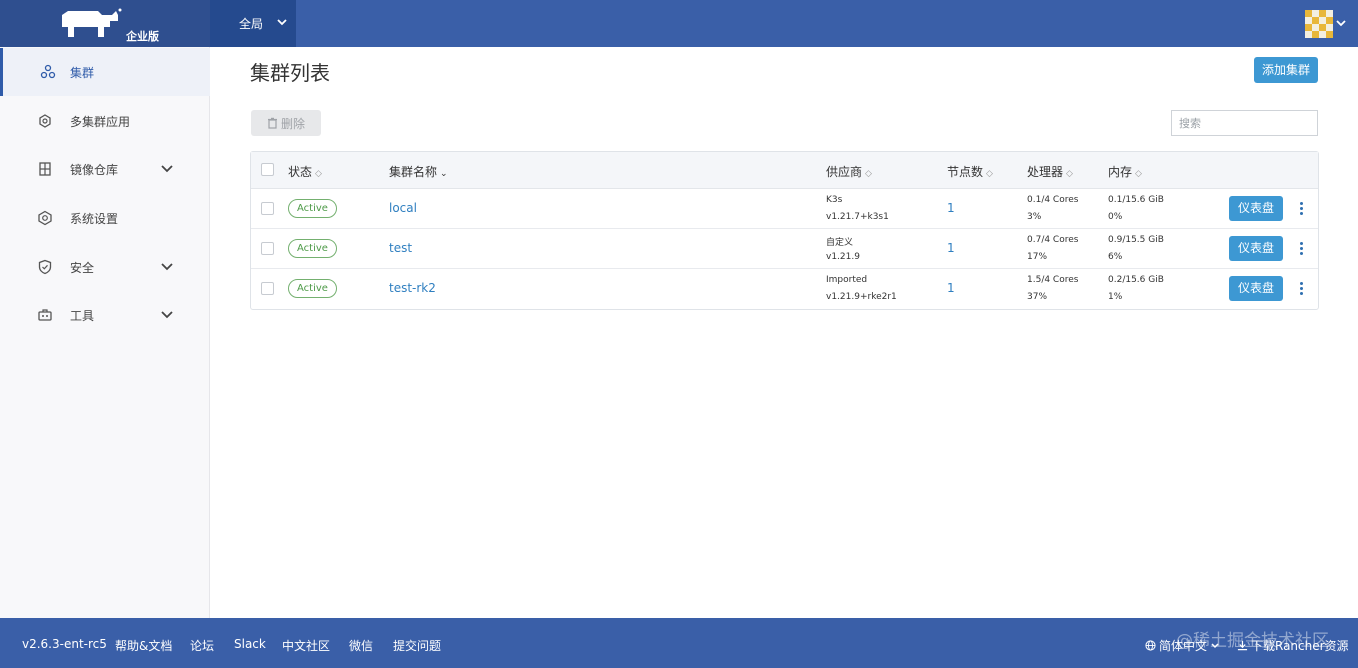 This screenshot has height=668, width=1358. I want to click on watermark: @稀土掘金技术社区, so click(1252, 641).